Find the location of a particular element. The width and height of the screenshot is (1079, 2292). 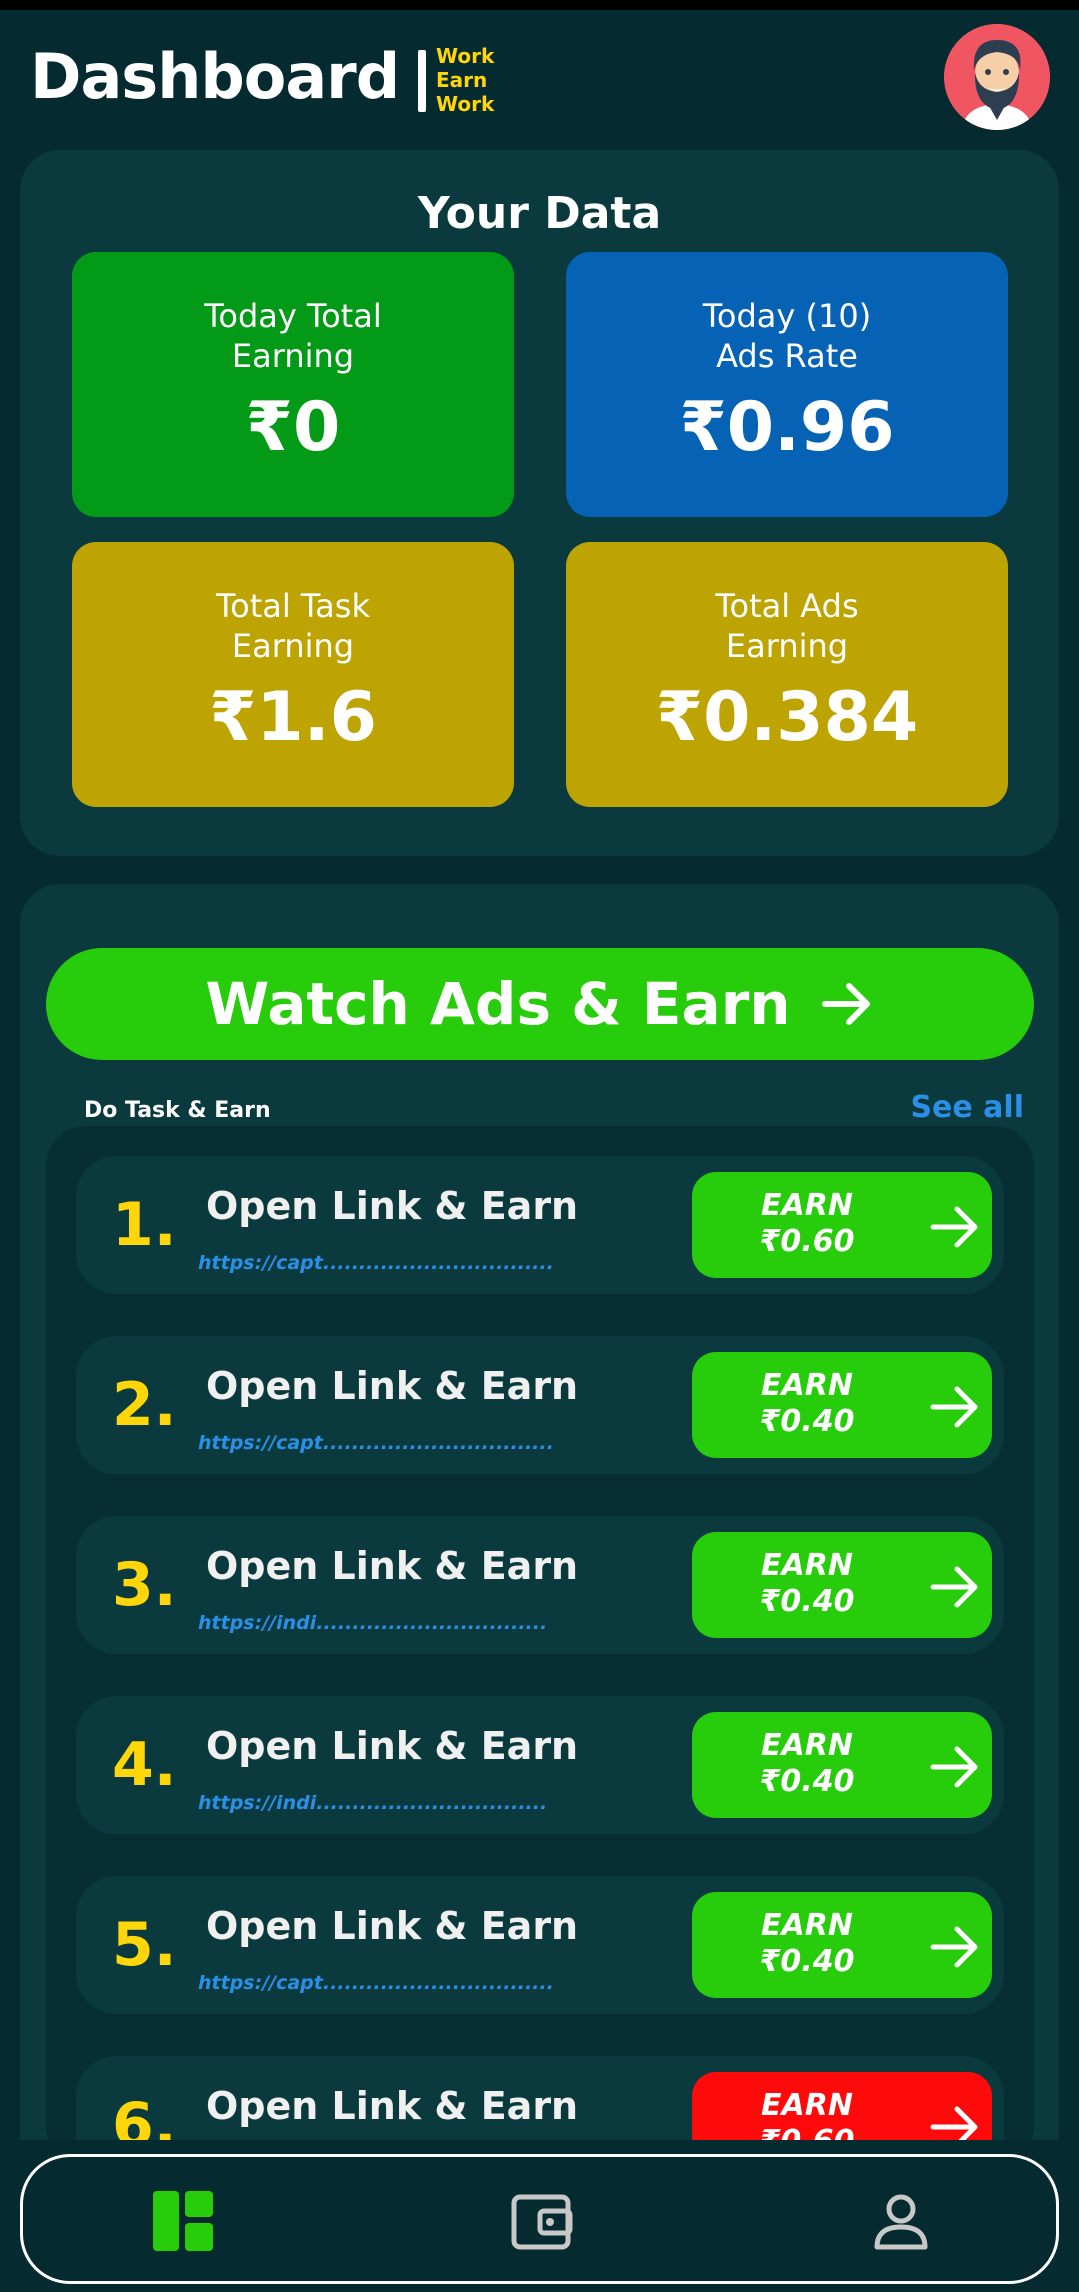

nav-item-wallet is located at coordinates (542, 2221).